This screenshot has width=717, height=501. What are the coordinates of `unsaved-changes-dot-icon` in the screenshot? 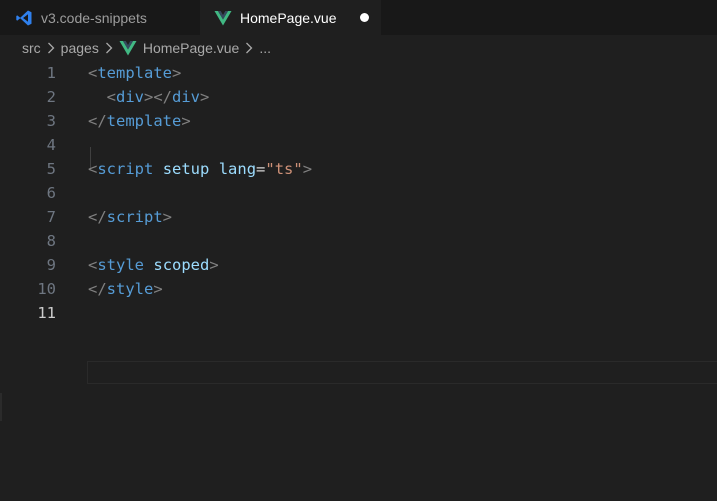 It's located at (364, 17).